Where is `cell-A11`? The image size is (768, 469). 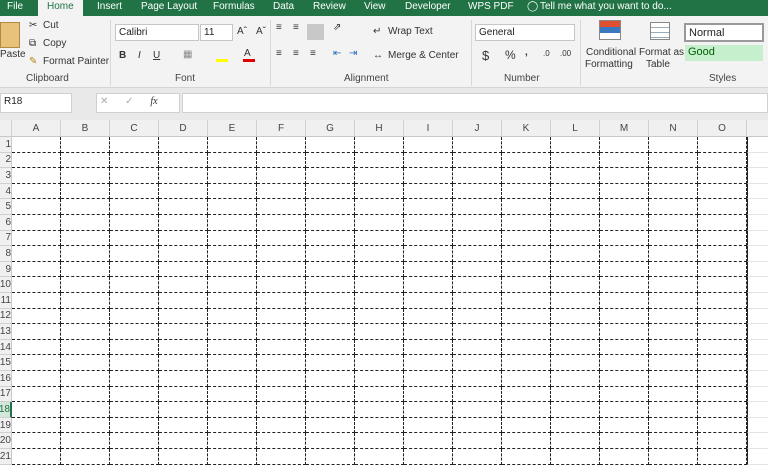
cell-A11 is located at coordinates (36, 301).